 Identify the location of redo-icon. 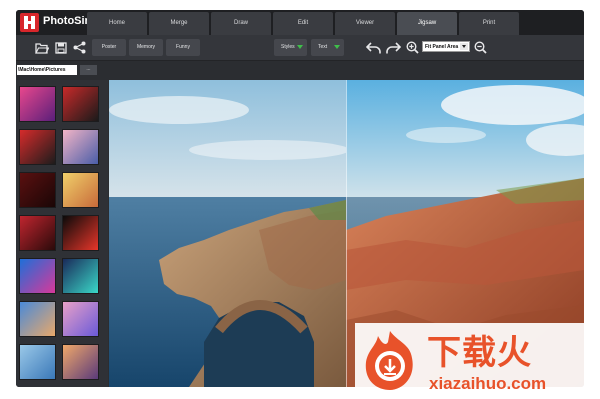
(393, 47).